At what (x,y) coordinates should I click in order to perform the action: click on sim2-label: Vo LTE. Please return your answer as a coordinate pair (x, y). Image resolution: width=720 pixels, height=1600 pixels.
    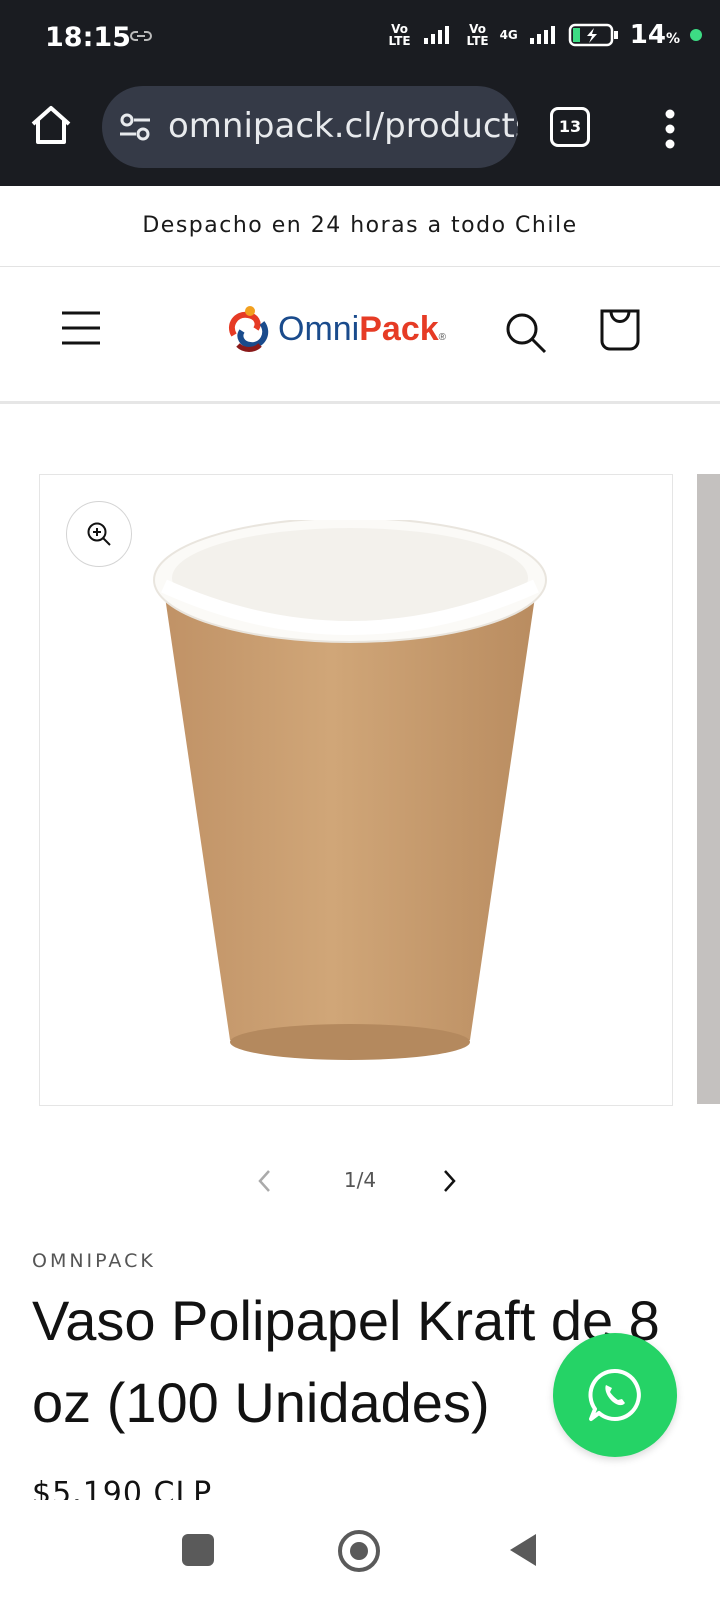
    Looking at the image, I should click on (477, 35).